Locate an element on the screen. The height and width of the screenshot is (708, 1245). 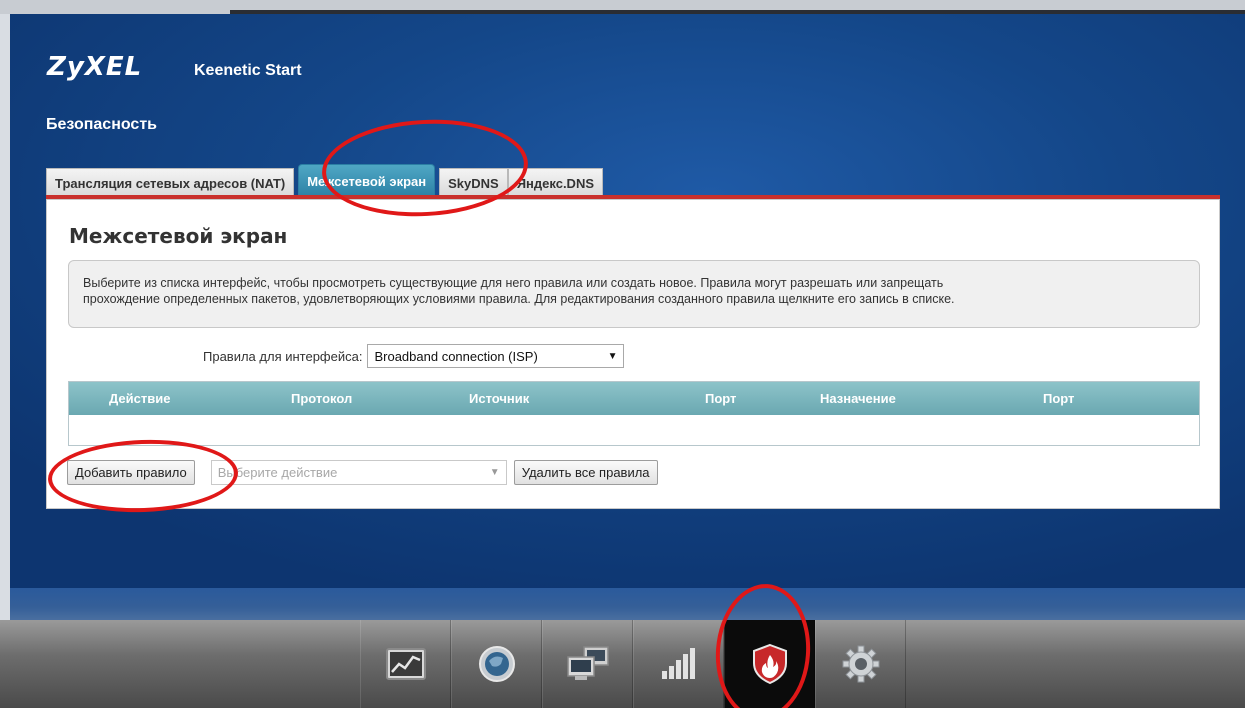
nav-home-network is located at coordinates (587, 664).